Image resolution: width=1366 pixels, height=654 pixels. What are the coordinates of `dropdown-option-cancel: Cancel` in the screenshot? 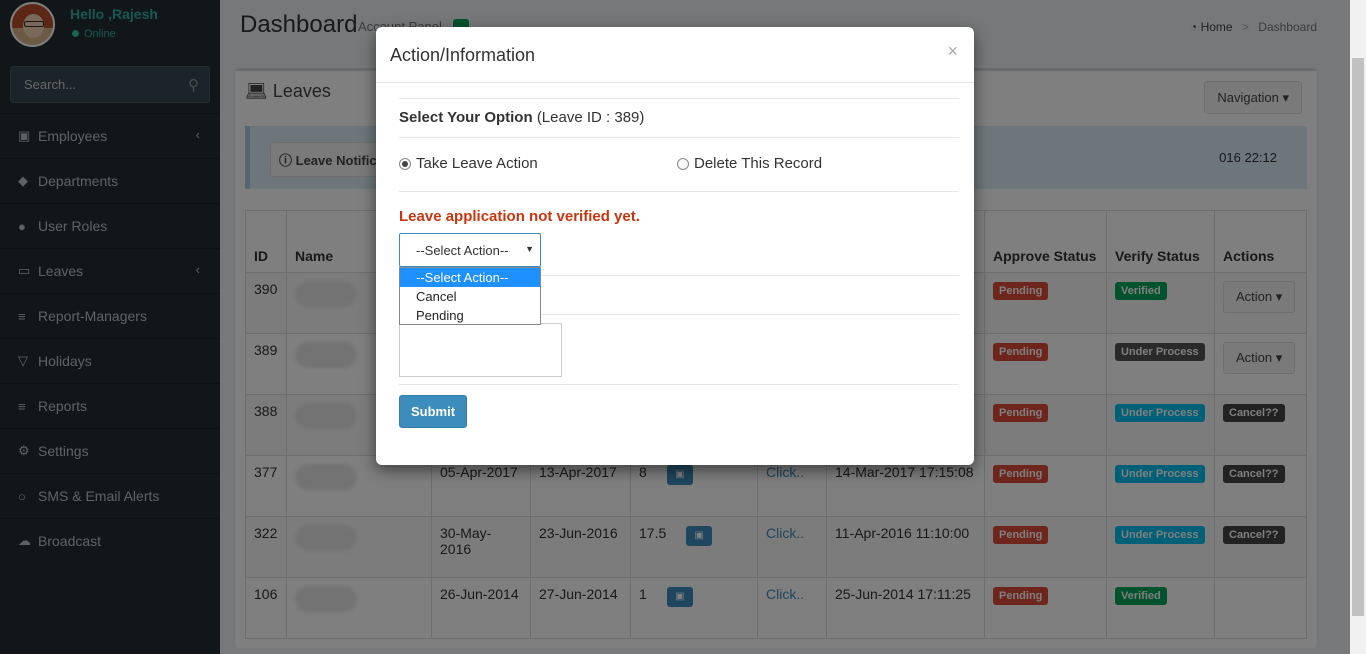 It's located at (470, 296).